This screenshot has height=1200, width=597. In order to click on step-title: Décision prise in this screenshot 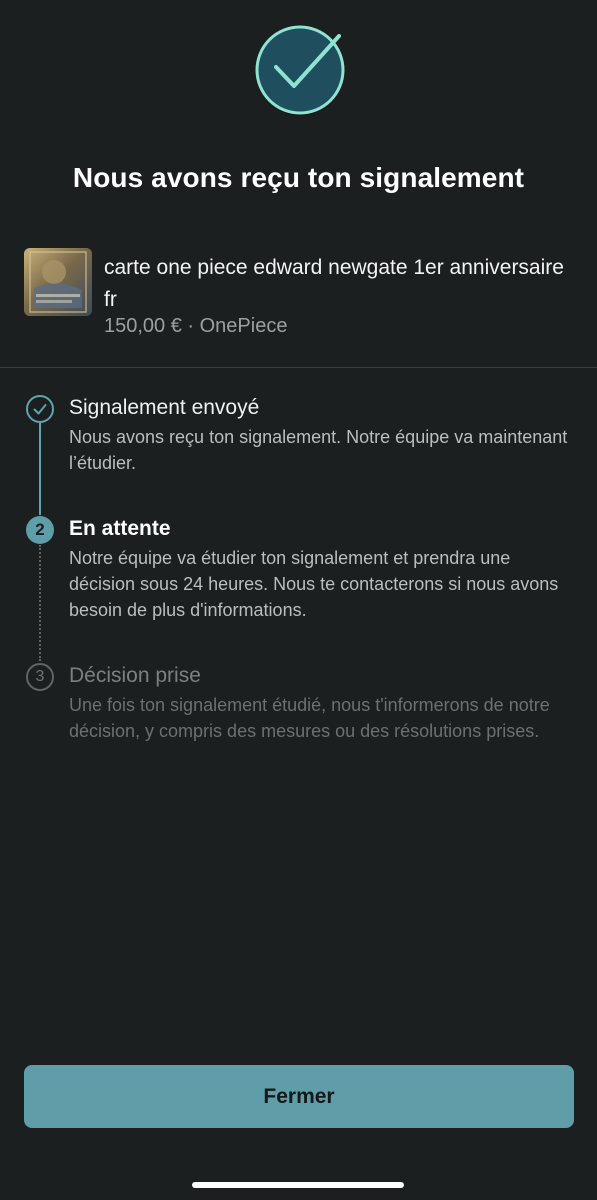, I will do `click(135, 675)`.